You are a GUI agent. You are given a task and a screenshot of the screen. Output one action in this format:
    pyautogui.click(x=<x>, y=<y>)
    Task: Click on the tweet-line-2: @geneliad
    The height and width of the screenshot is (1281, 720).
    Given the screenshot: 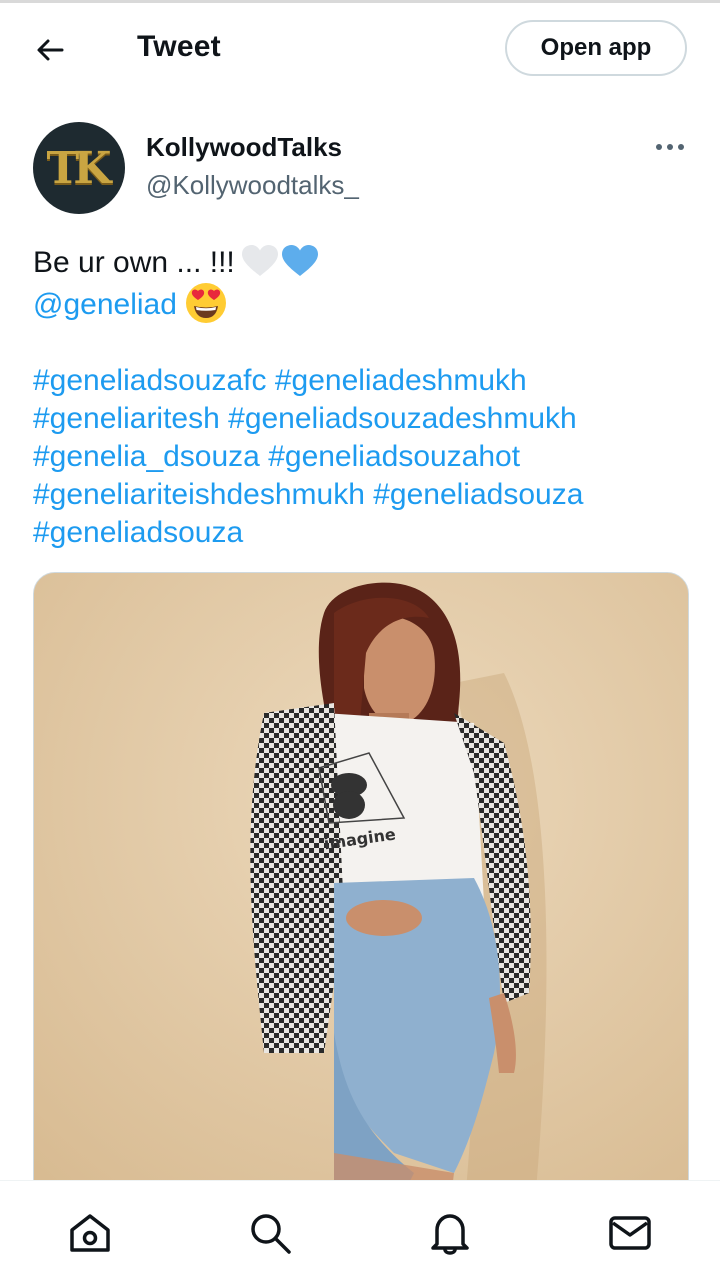 What is the action you would take?
    pyautogui.click(x=363, y=303)
    